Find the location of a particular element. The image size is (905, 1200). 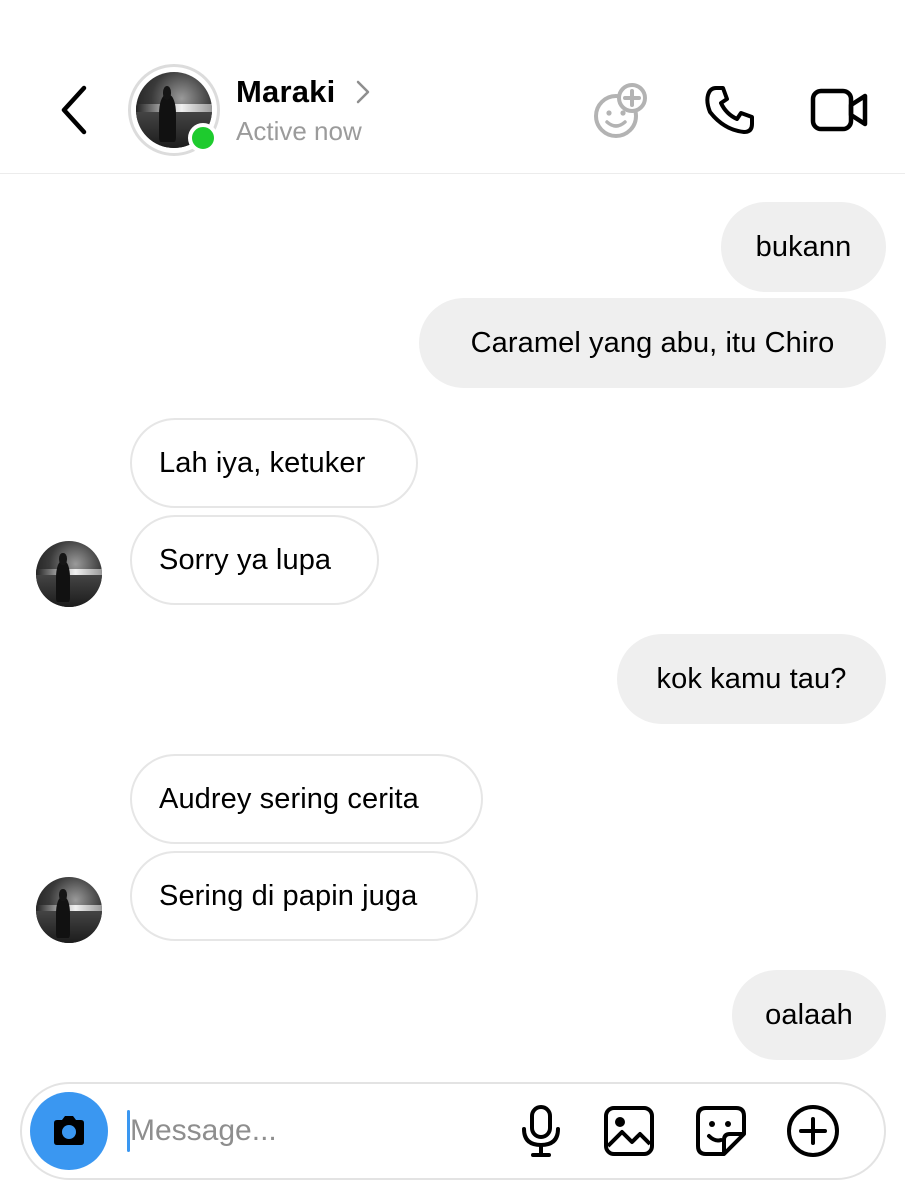

message-text: Audrey sering cerita is located at coordinates (289, 798).